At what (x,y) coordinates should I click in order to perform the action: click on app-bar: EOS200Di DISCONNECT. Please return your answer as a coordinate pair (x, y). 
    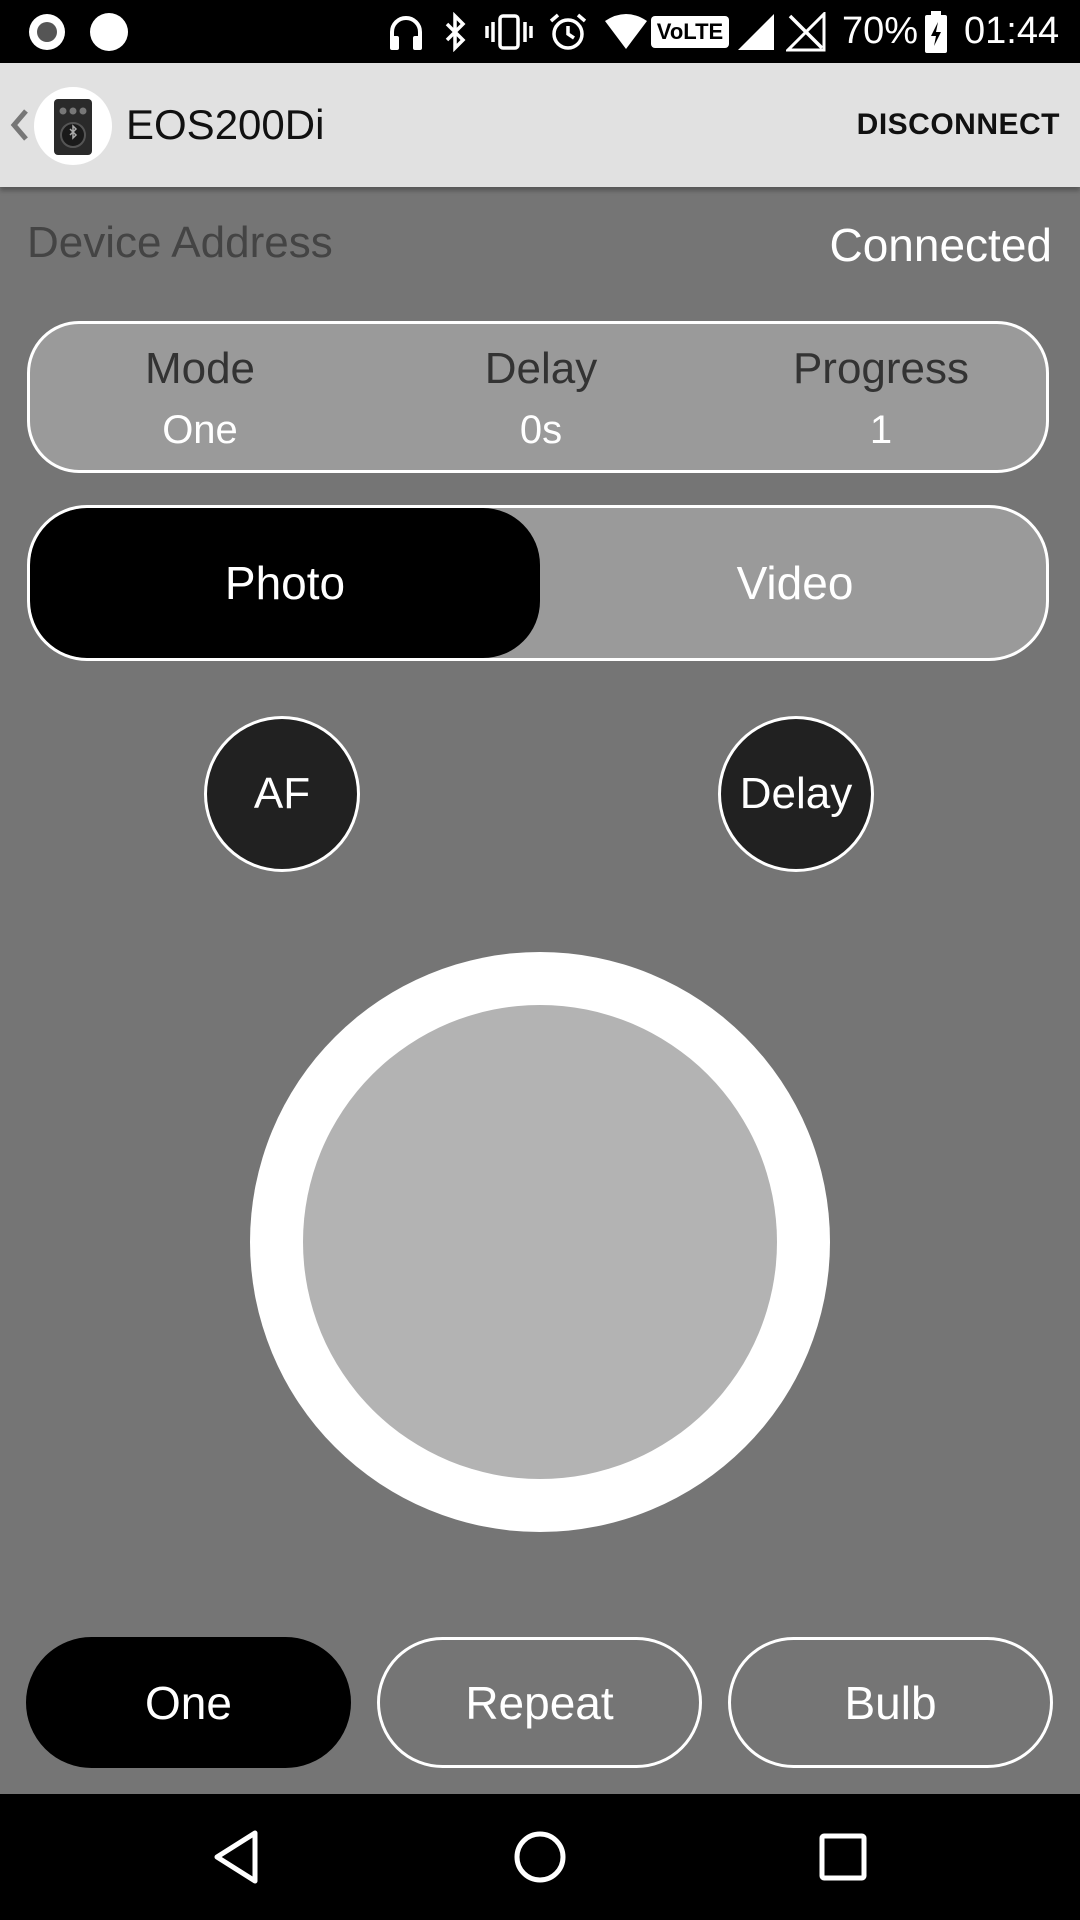
    Looking at the image, I should click on (540, 125).